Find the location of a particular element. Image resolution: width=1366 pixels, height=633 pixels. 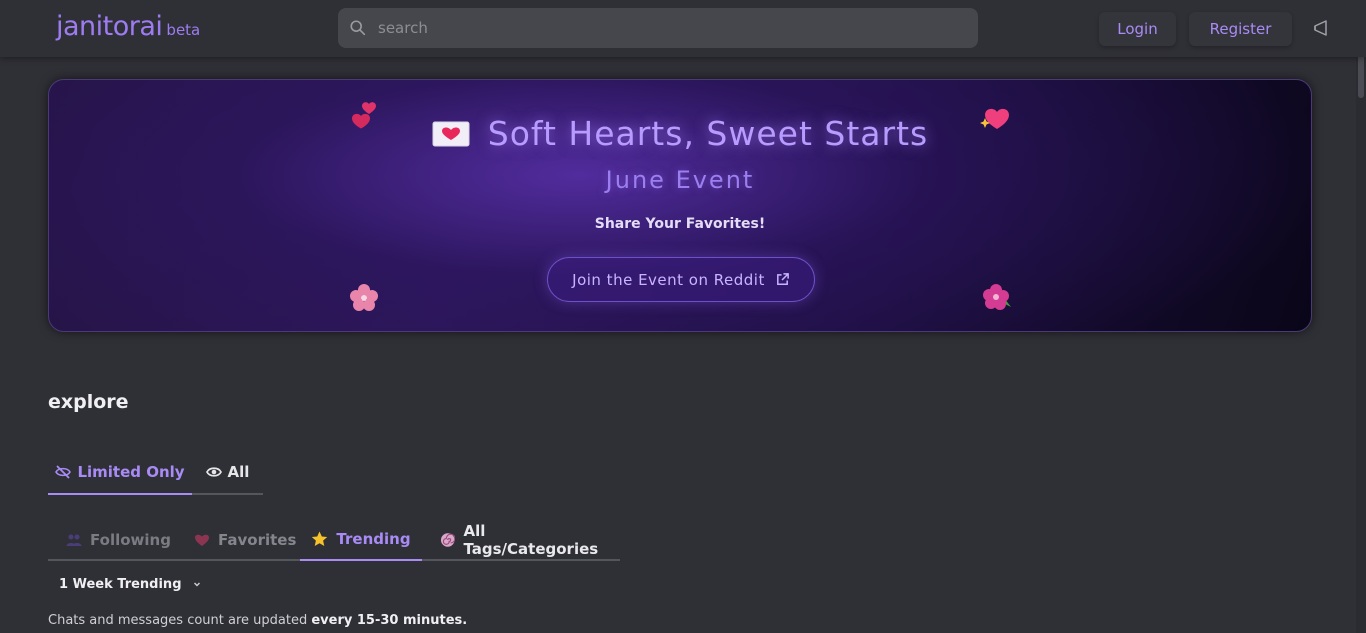

tab-favorites-label: Favorites is located at coordinates (257, 539).